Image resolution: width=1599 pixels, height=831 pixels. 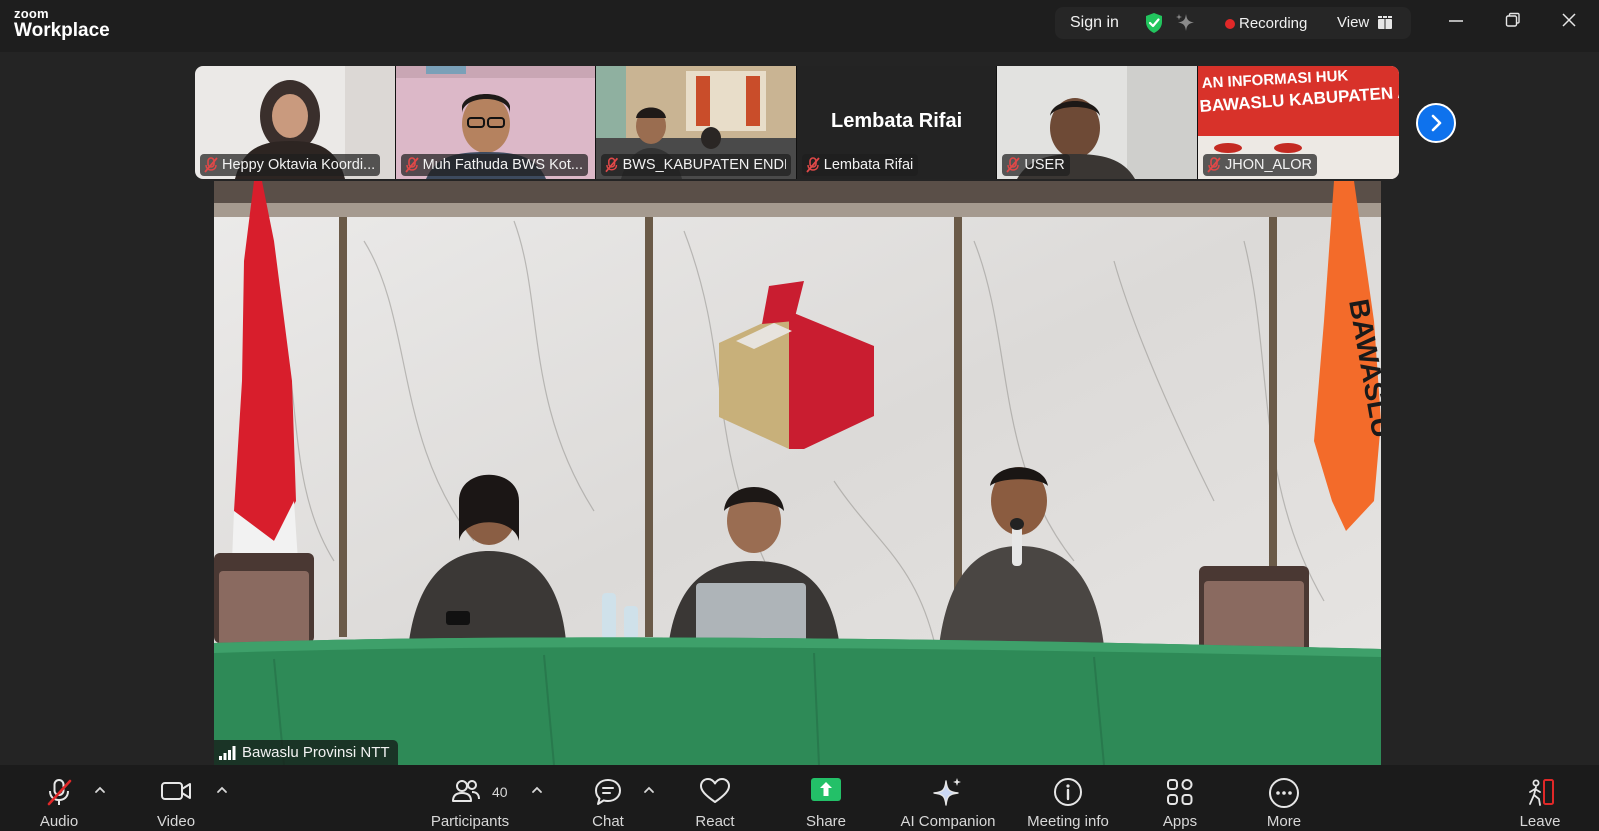 I want to click on more-button: More, so click(x=1284, y=798).